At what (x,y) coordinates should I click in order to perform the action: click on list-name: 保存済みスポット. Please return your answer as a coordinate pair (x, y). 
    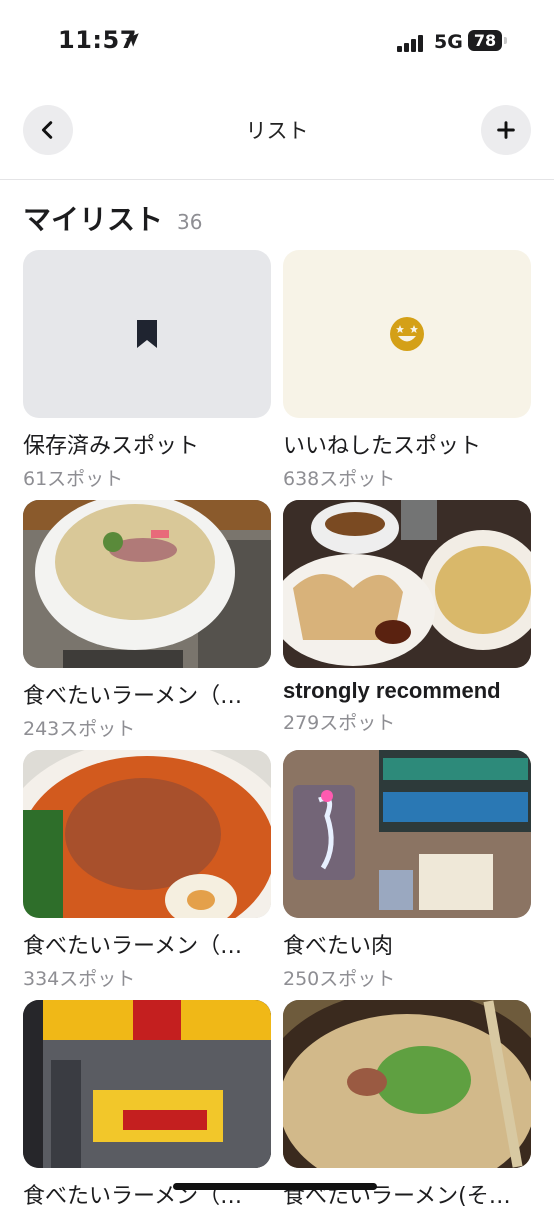
    Looking at the image, I should click on (111, 446).